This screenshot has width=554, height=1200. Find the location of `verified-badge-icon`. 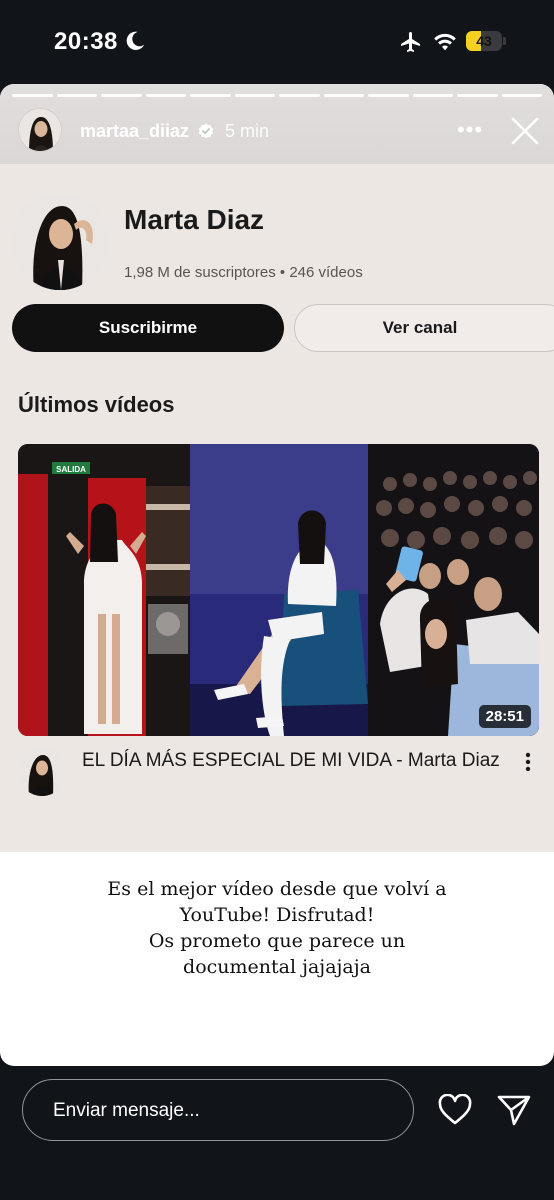

verified-badge-icon is located at coordinates (206, 131).